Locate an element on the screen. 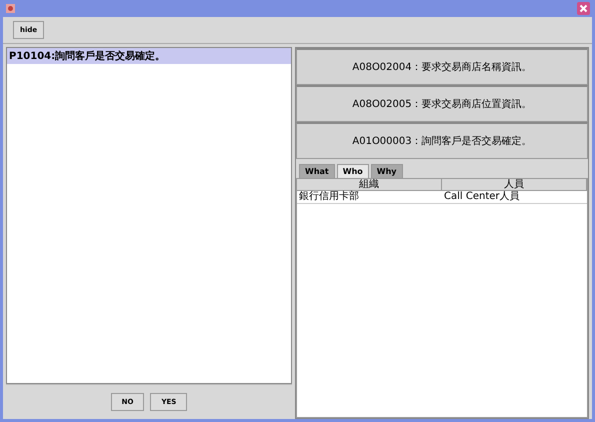 The image size is (595, 422). action-button: A08O02004：要求交易商店名稱資訊。 is located at coordinates (442, 66).